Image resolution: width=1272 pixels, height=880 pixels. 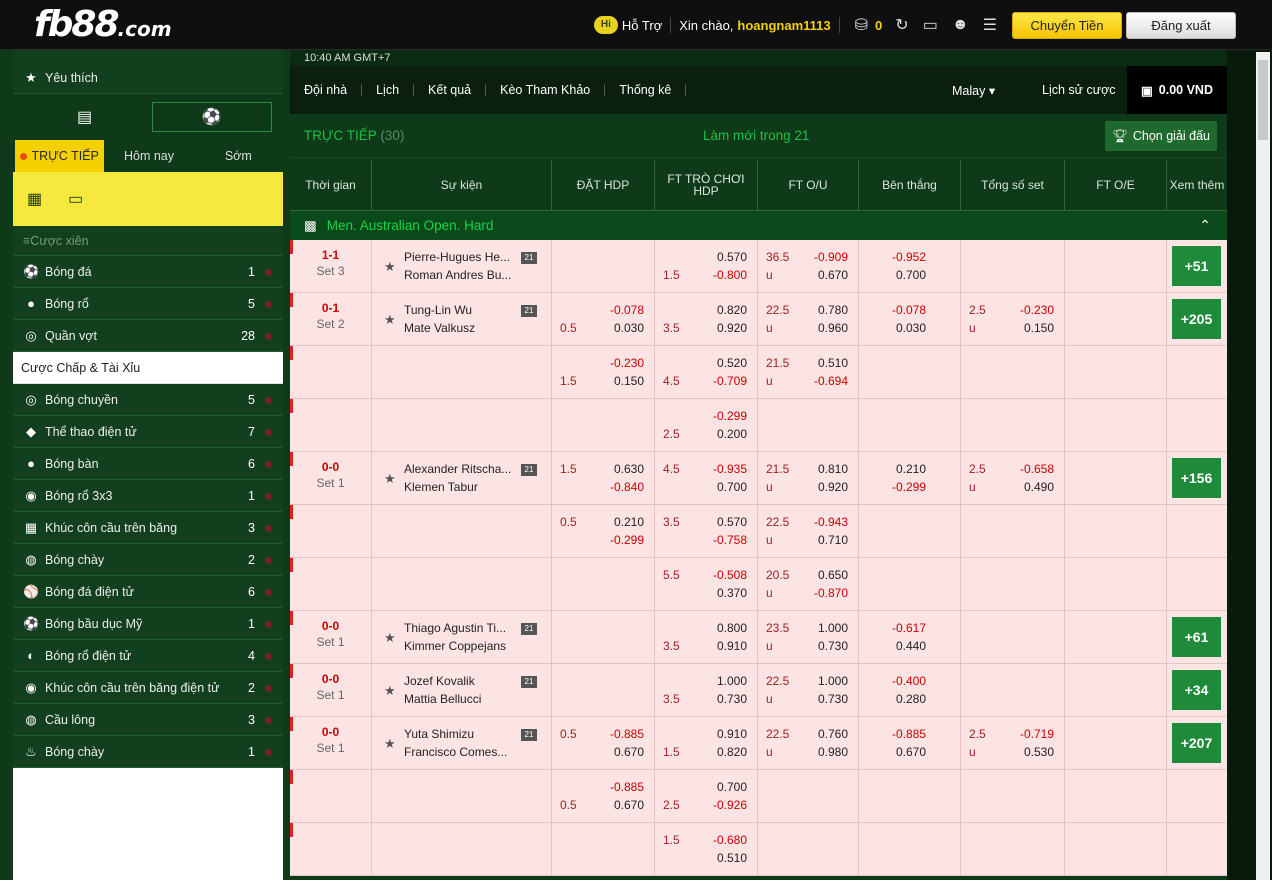 What do you see at coordinates (901, 25) in the screenshot?
I see `refresh-balance-icon: ↻` at bounding box center [901, 25].